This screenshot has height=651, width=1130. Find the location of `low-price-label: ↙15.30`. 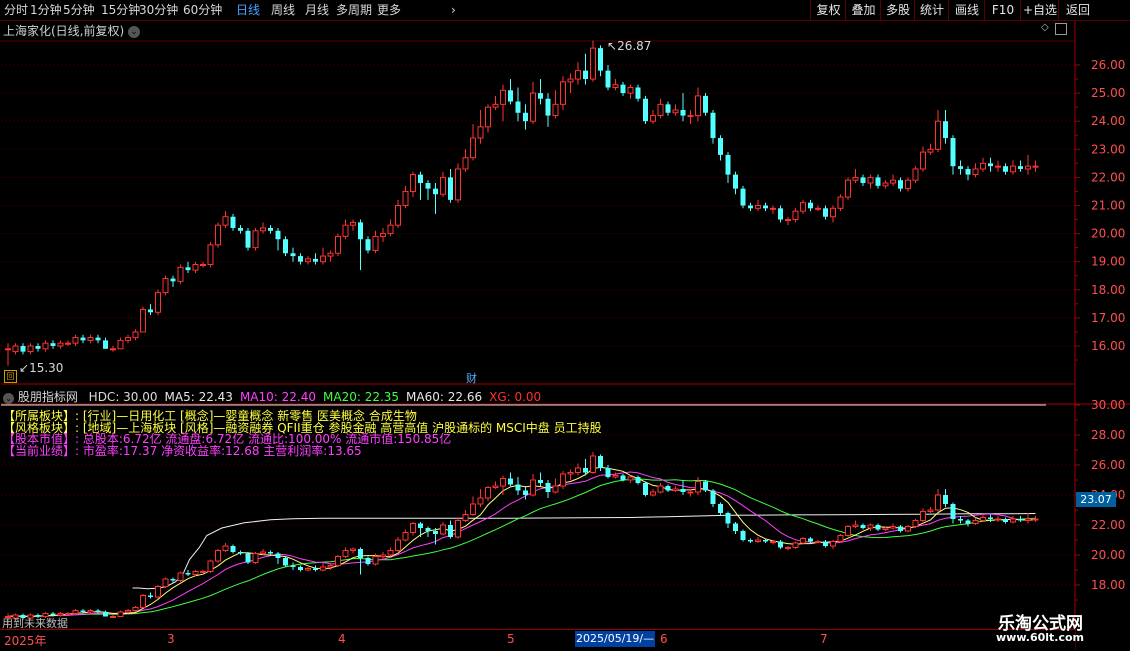

low-price-label: ↙15.30 is located at coordinates (41, 368).